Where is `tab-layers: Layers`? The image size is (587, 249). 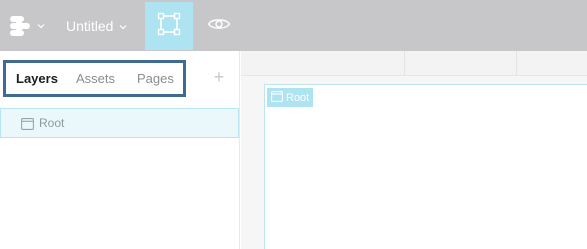 tab-layers: Layers is located at coordinates (37, 78).